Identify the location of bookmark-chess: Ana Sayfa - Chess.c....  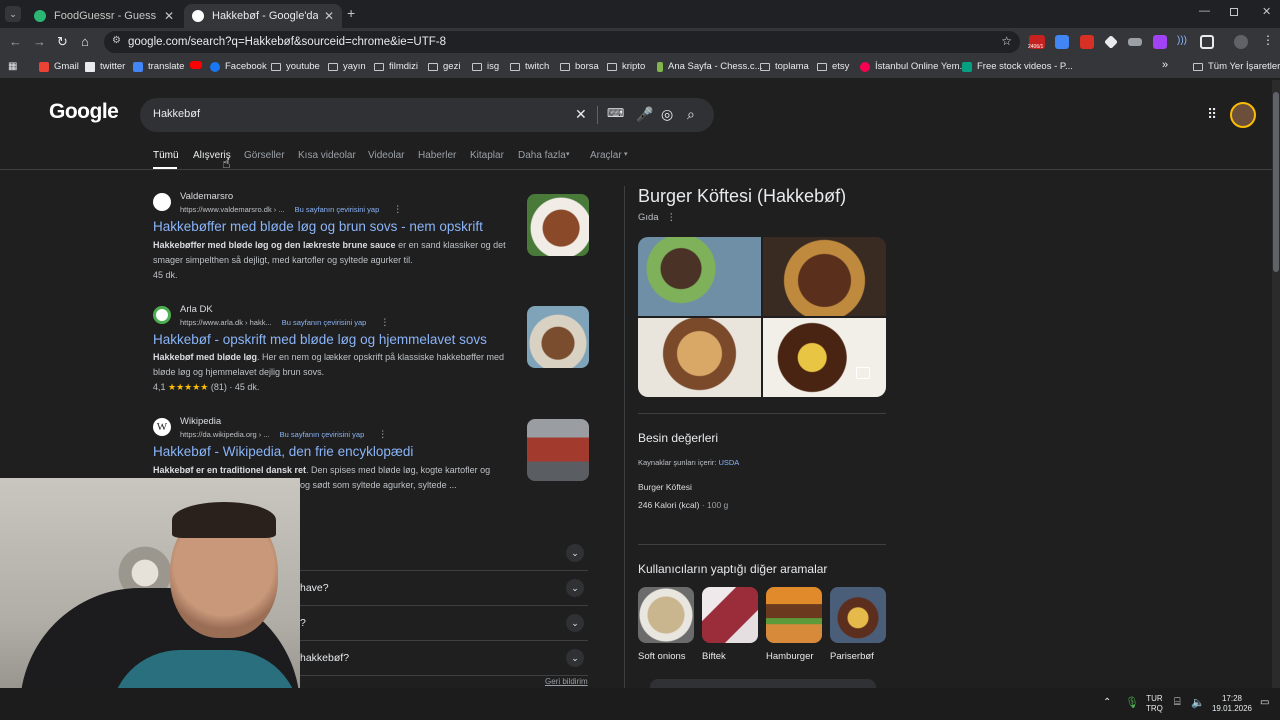
(710, 66).